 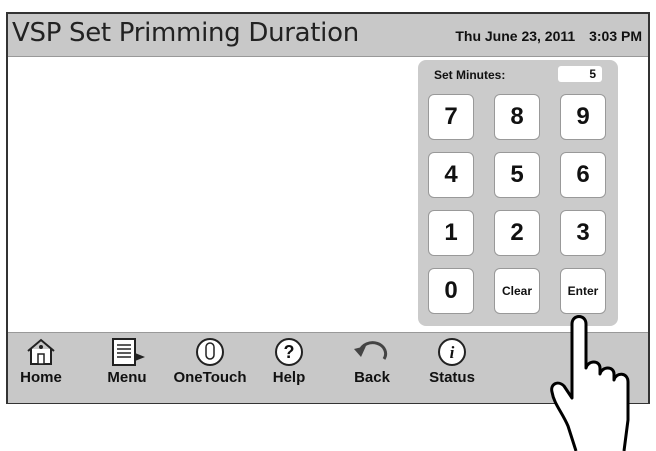 I want to click on date-text: Thu June 23, 2011, so click(x=515, y=36).